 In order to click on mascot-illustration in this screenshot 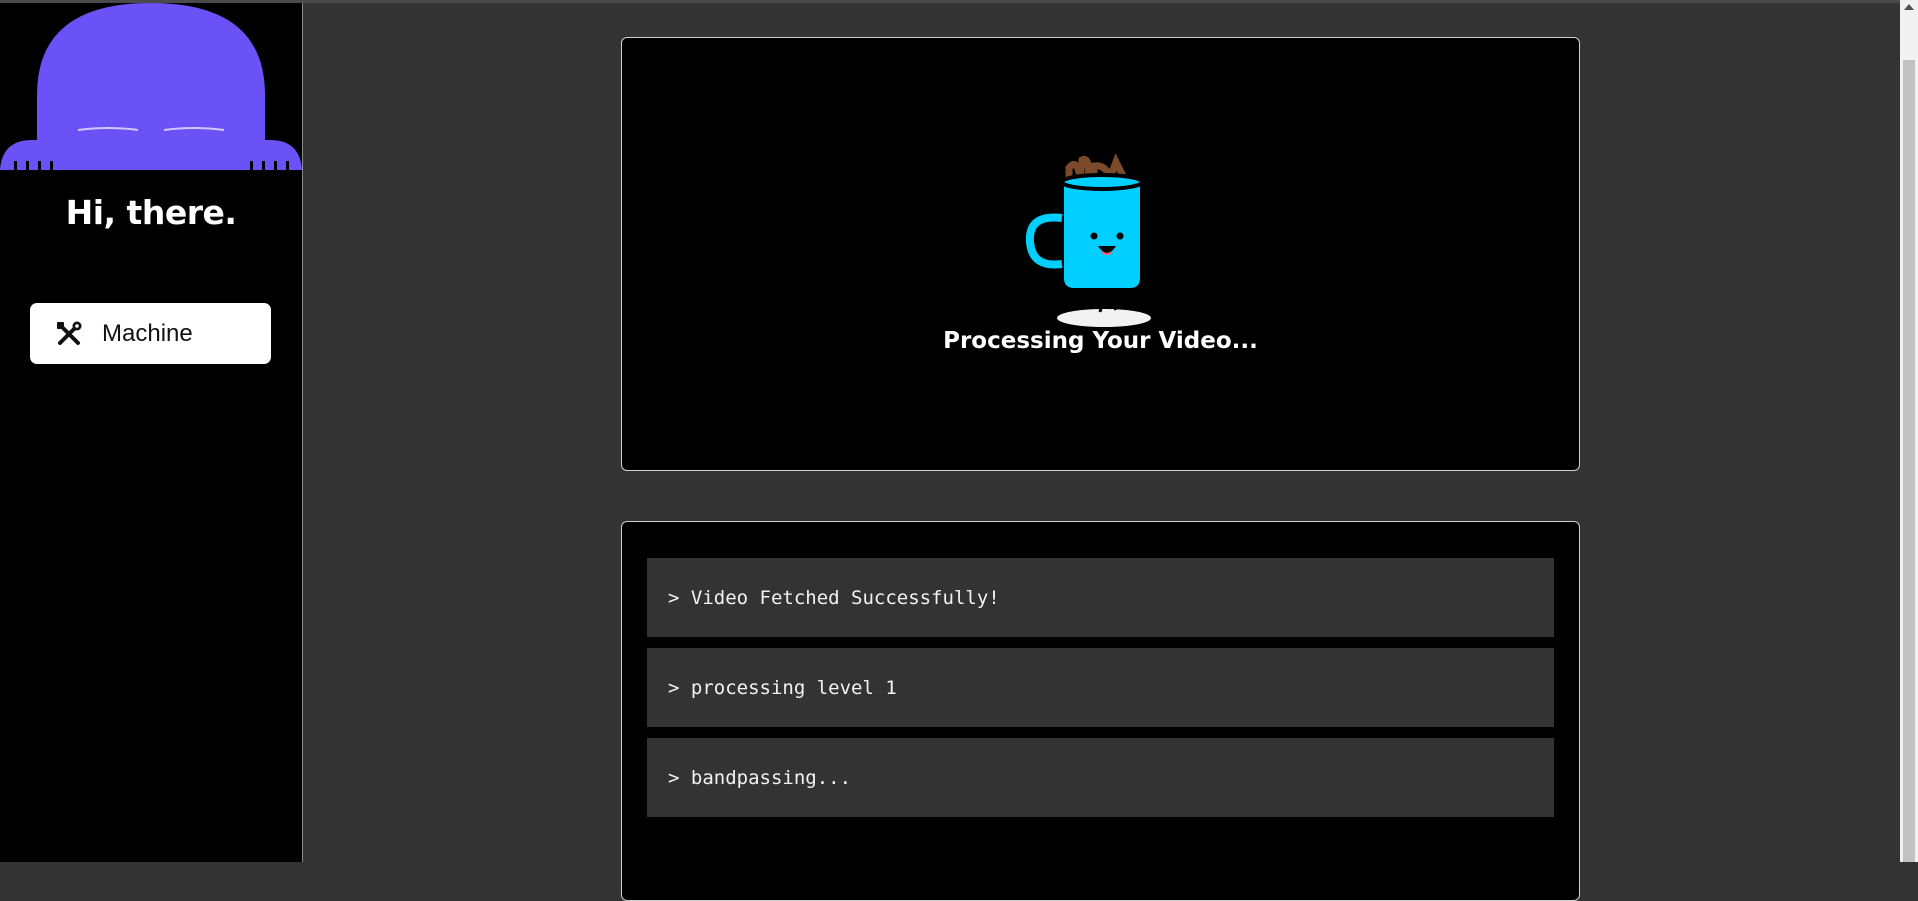, I will do `click(151, 89)`.